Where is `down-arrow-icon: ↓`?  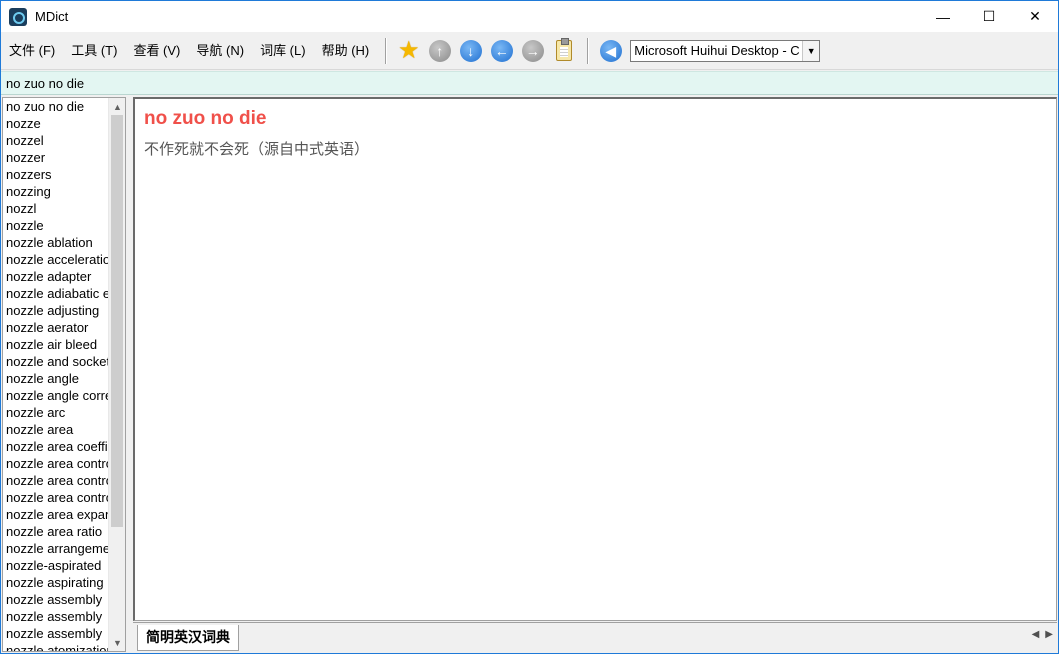
down-arrow-icon: ↓ is located at coordinates (470, 50).